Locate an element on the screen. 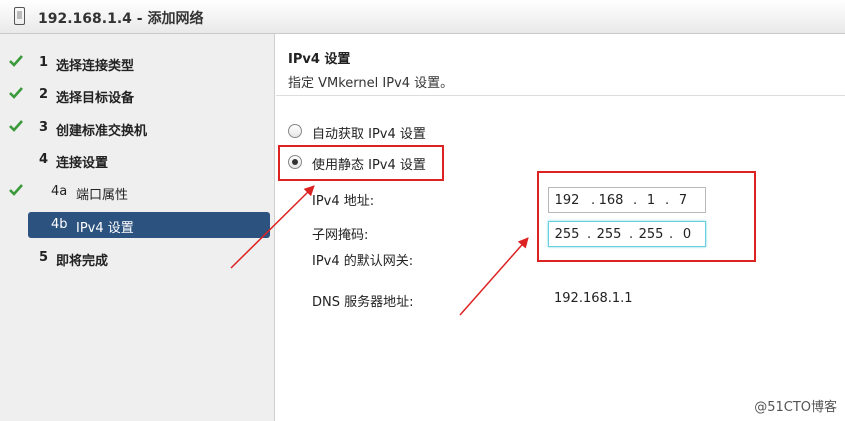 This screenshot has height=421, width=845. step-1: 1 选择连接类型 is located at coordinates (137, 63).